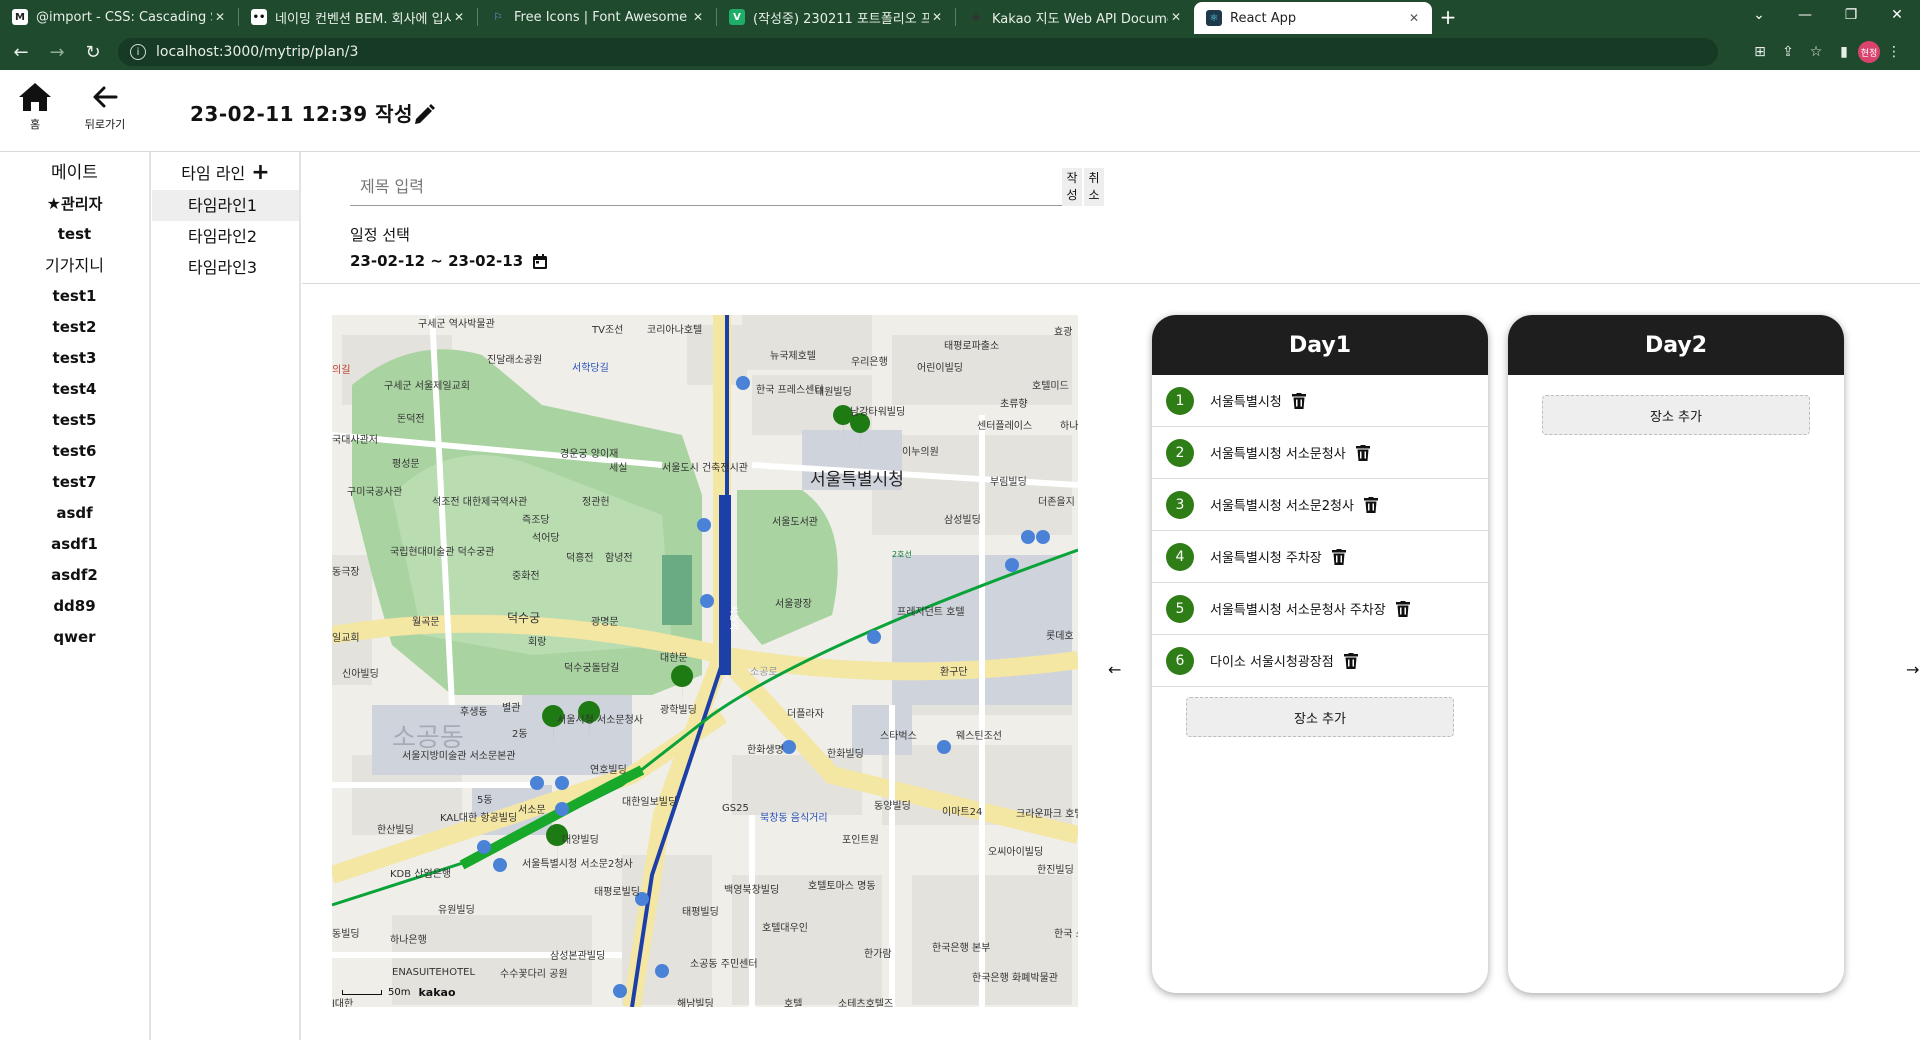 This screenshot has height=1040, width=1920. What do you see at coordinates (424, 115) in the screenshot?
I see `pencil-icon` at bounding box center [424, 115].